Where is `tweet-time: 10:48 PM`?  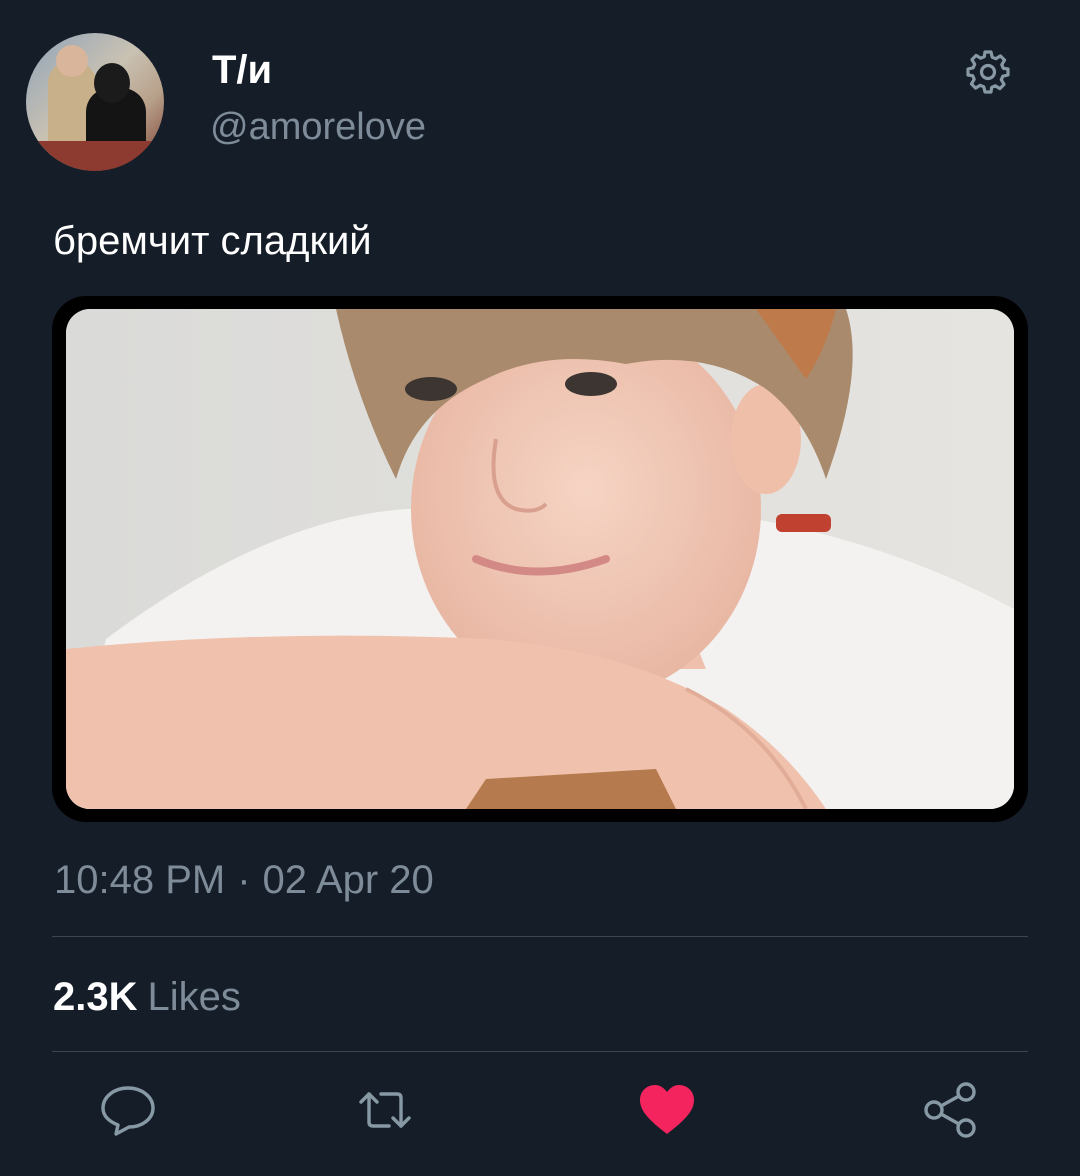
tweet-time: 10:48 PM is located at coordinates (140, 880).